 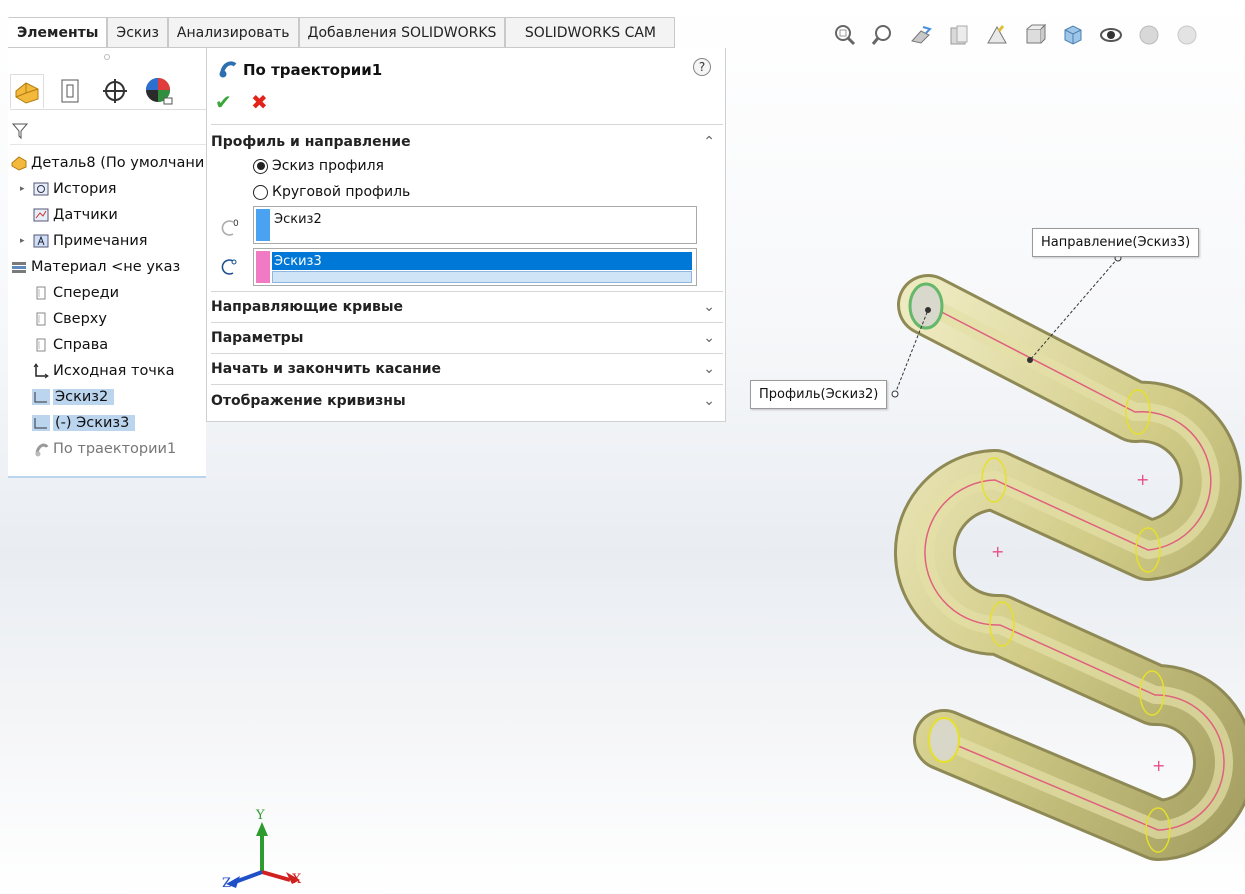 I want to click on triad-y-label: Y, so click(x=260, y=815).